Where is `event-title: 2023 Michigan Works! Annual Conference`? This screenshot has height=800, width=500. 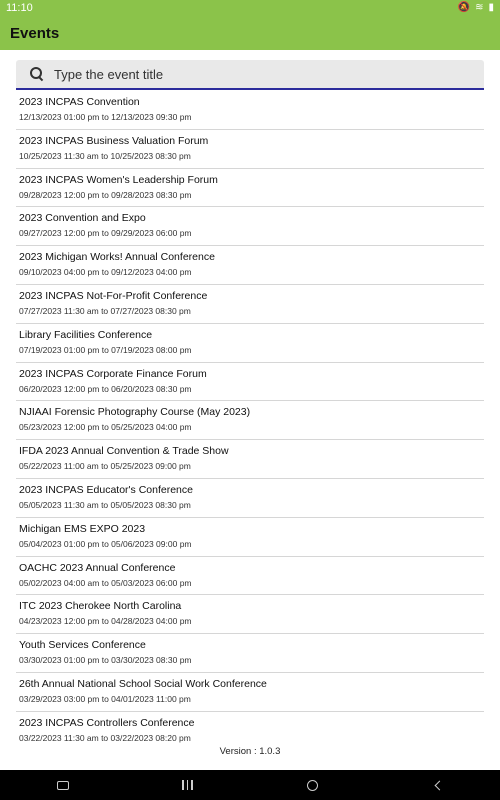
event-title: 2023 Michigan Works! Annual Conference is located at coordinates (117, 257).